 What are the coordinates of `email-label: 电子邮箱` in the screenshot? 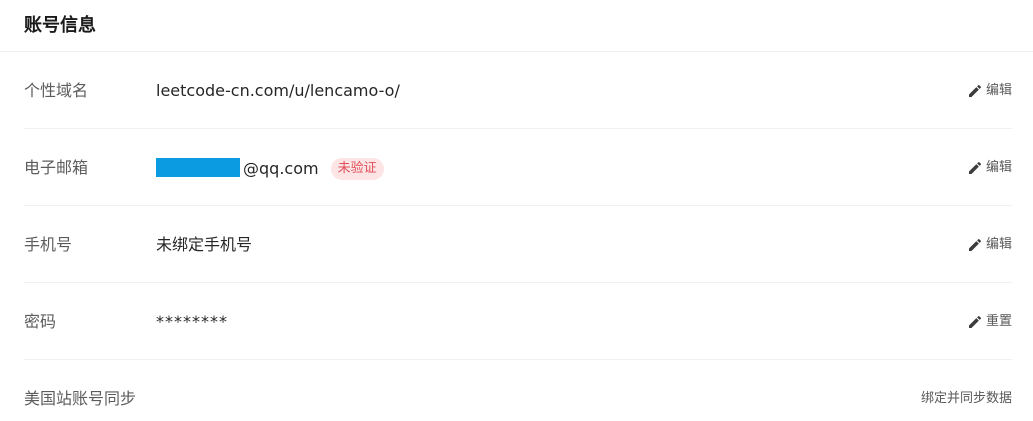 It's located at (56, 167).